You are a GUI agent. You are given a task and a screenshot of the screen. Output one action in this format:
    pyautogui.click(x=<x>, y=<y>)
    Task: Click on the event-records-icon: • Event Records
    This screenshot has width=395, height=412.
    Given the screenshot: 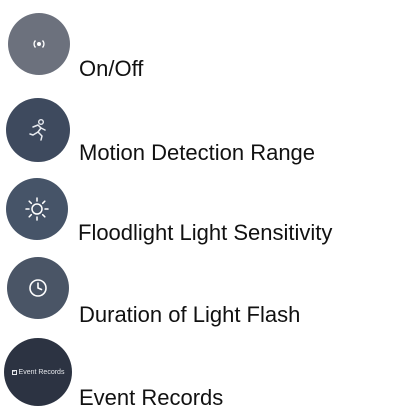 What is the action you would take?
    pyautogui.click(x=38, y=372)
    